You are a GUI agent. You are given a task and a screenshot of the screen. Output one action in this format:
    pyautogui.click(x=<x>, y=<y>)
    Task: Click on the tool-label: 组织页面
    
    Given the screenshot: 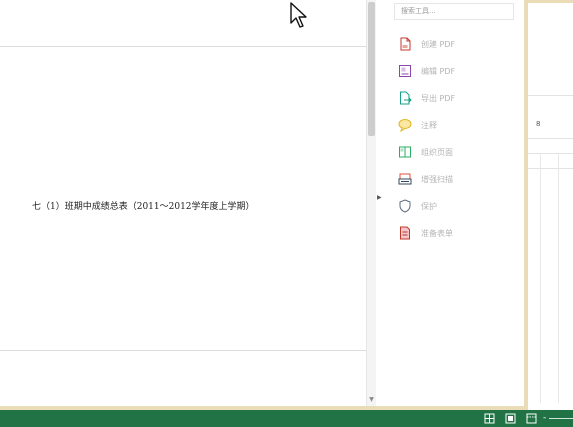 What is the action you would take?
    pyautogui.click(x=437, y=152)
    